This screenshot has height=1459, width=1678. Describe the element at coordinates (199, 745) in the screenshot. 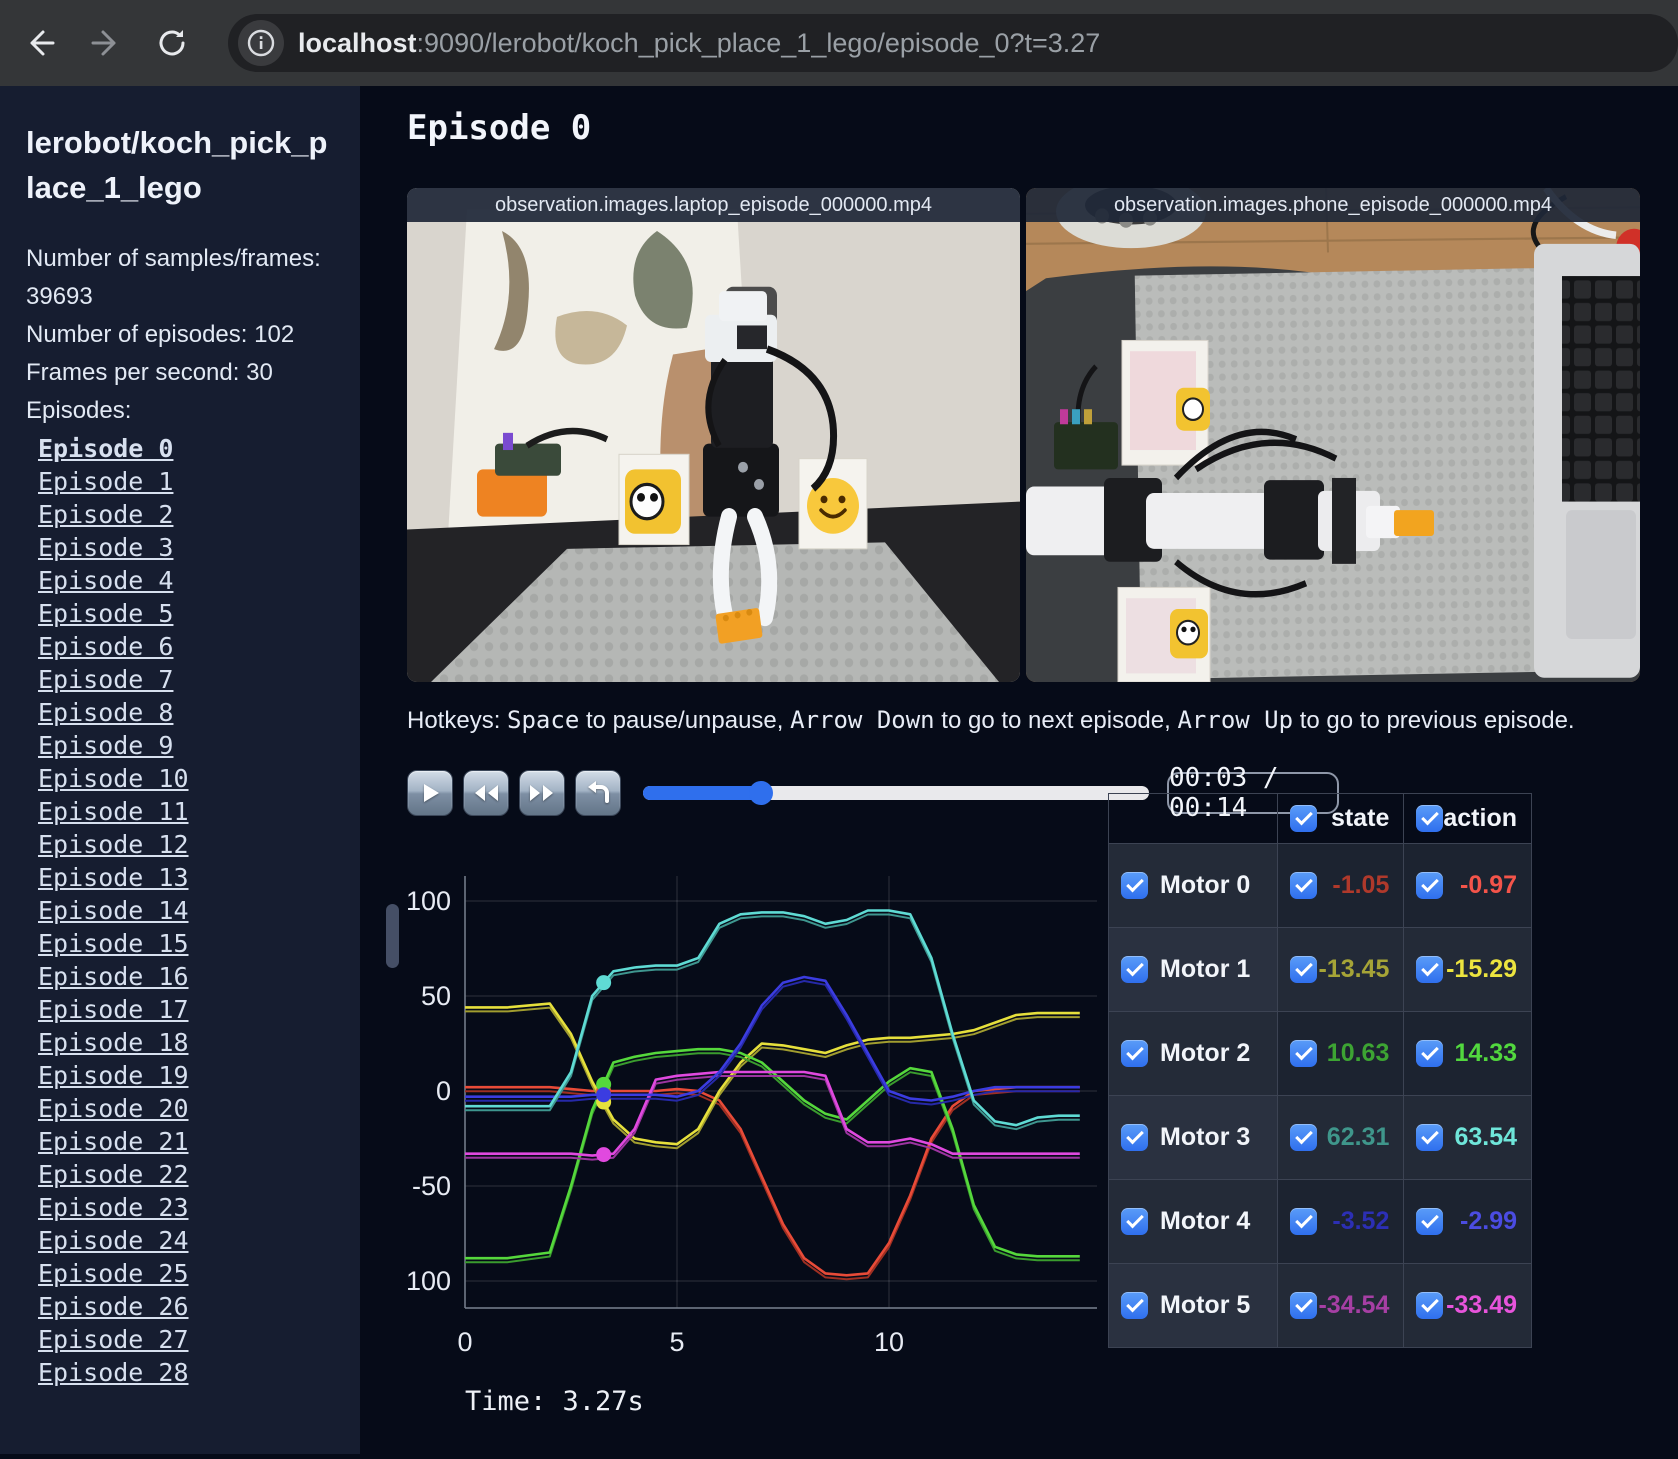

I see `episode-link: Episode 9` at that location.